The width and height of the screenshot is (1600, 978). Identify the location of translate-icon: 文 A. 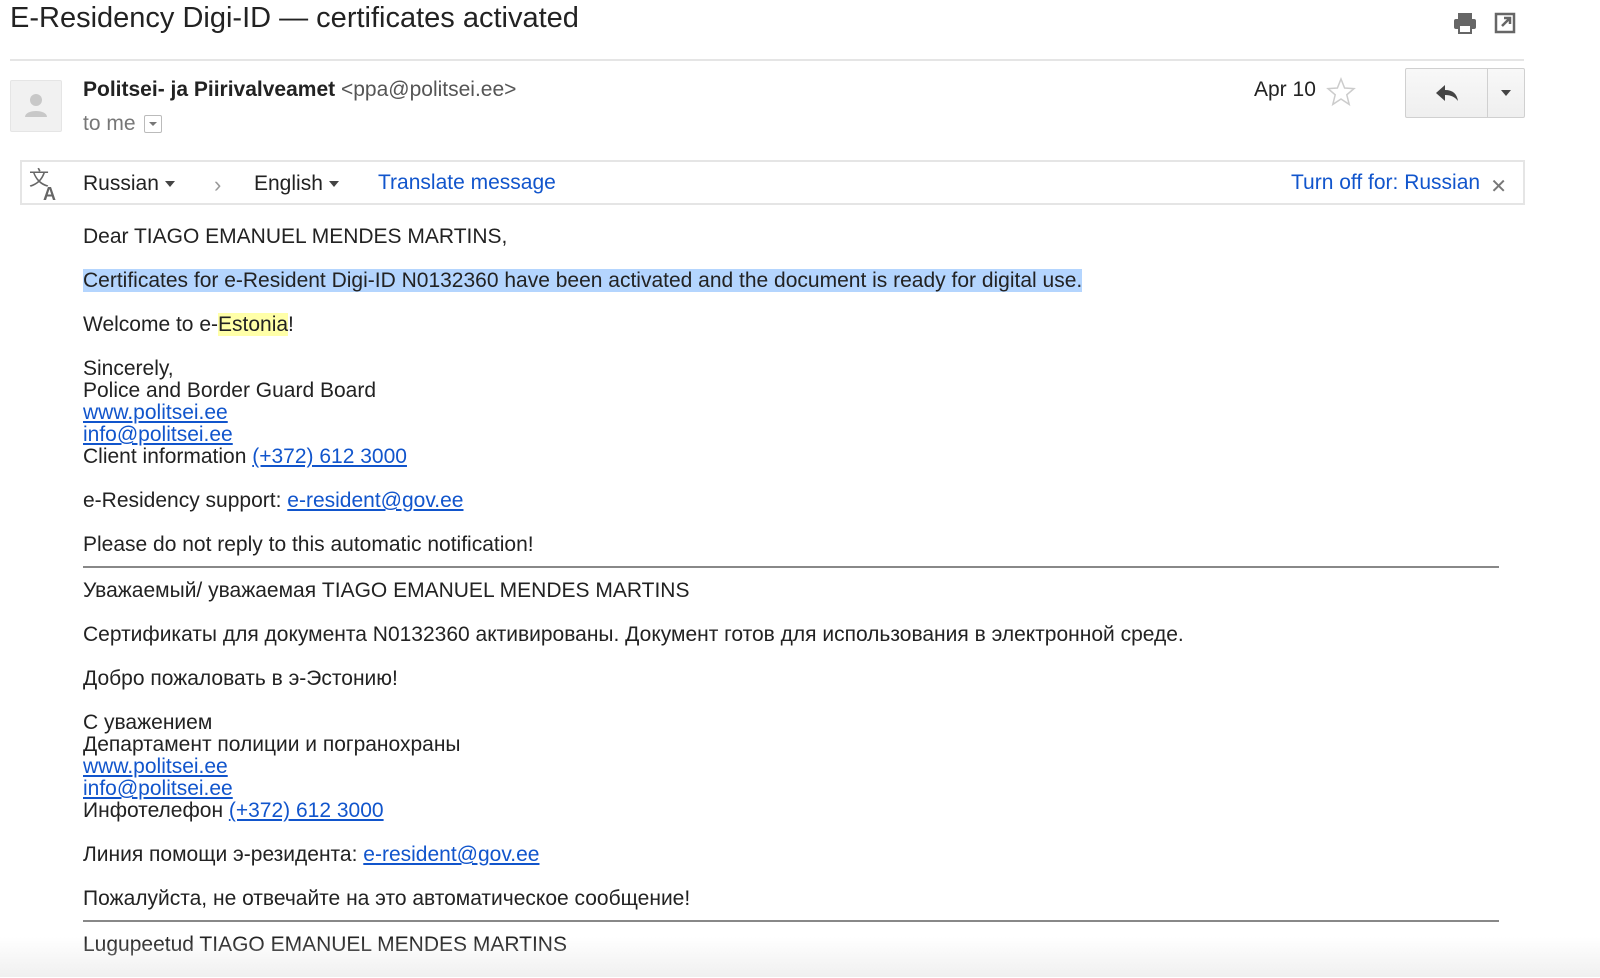
(45, 185).